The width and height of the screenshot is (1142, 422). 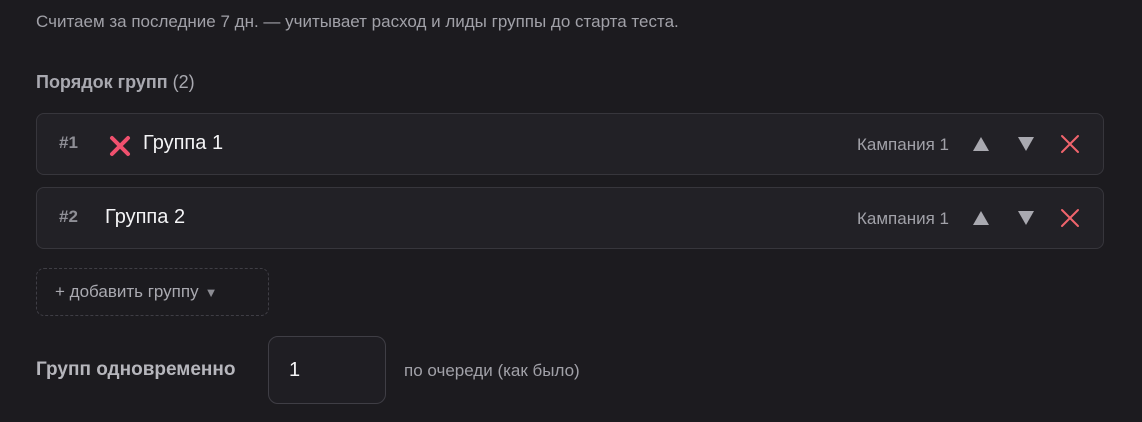 I want to click on chevron-down-icon: ▼, so click(x=211, y=292).